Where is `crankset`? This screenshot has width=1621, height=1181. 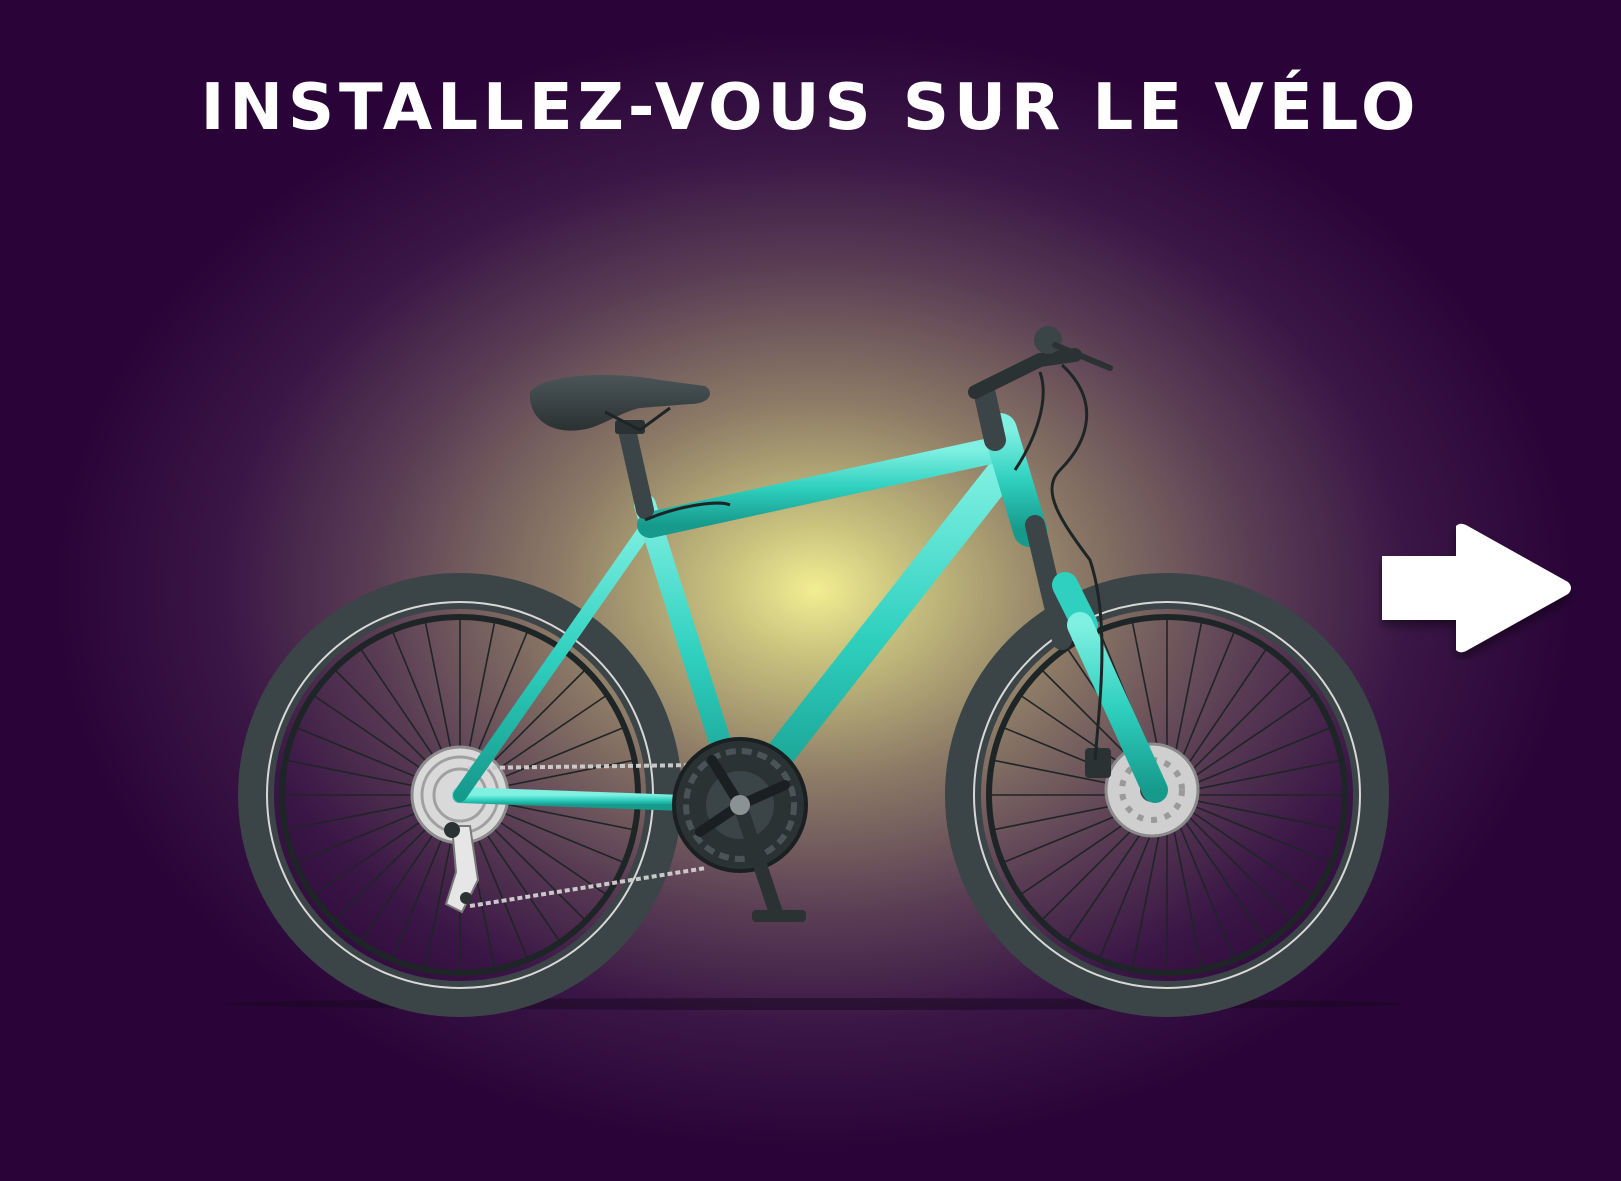 crankset is located at coordinates (740, 829).